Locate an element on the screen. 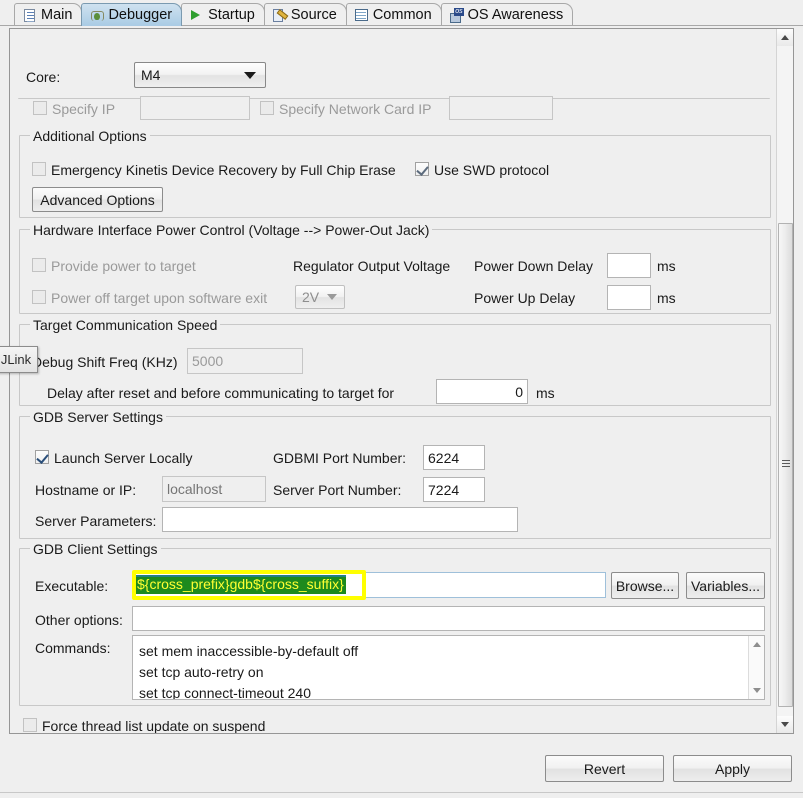  power-up-delay-input is located at coordinates (629, 297).